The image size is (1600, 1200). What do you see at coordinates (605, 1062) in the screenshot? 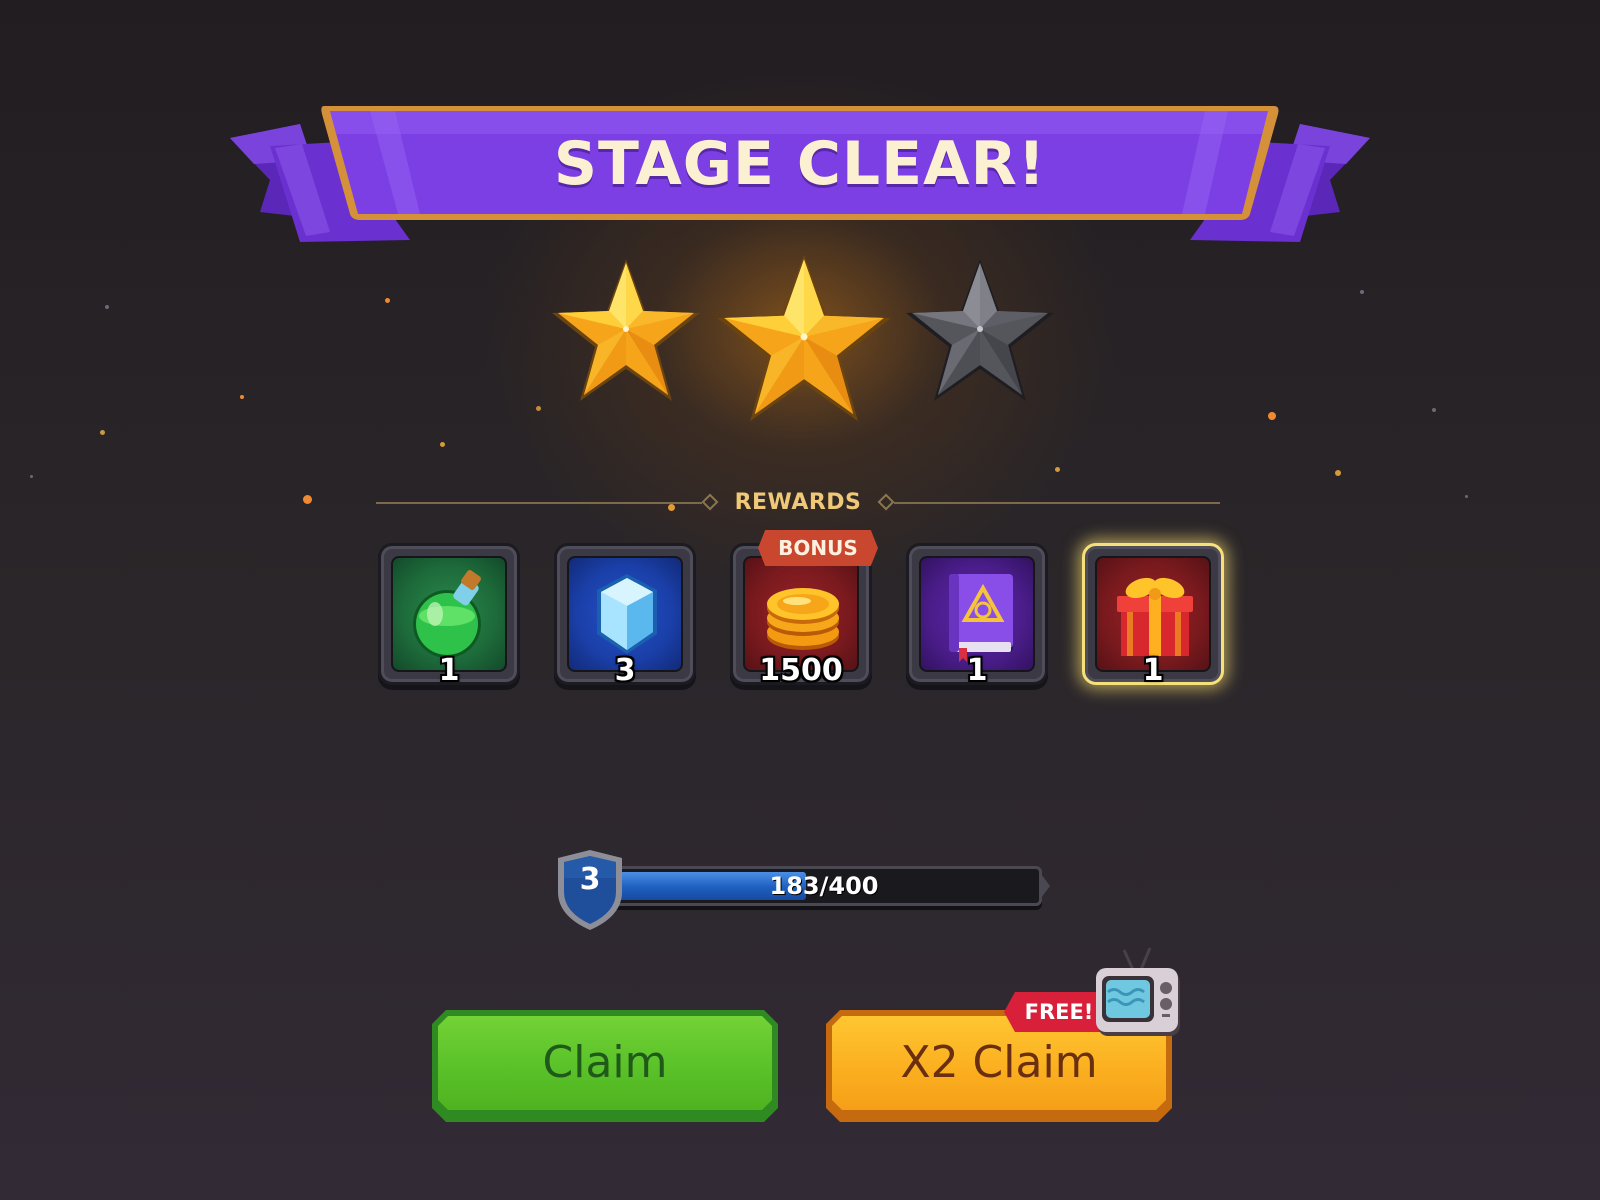
I see `claim-button-label: Claim` at bounding box center [605, 1062].